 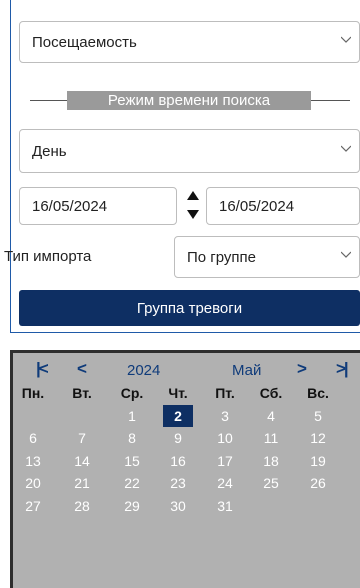 What do you see at coordinates (33, 393) in the screenshot?
I see `weekday-label: Пн.` at bounding box center [33, 393].